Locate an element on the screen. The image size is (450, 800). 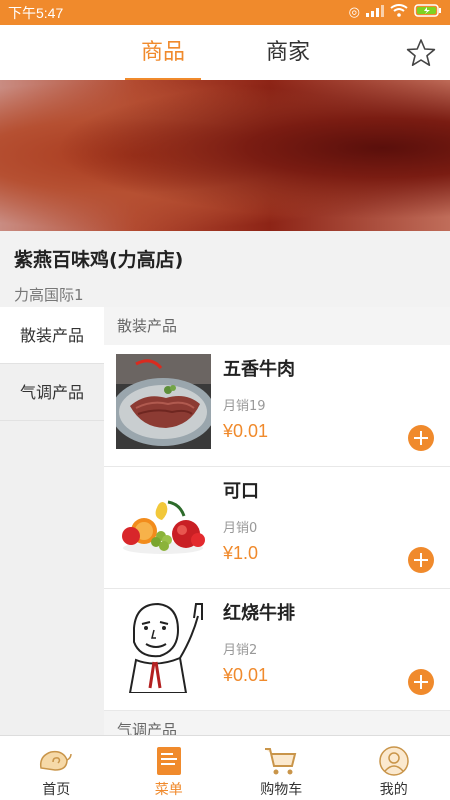
product-image-fruit is located at coordinates (163, 523).